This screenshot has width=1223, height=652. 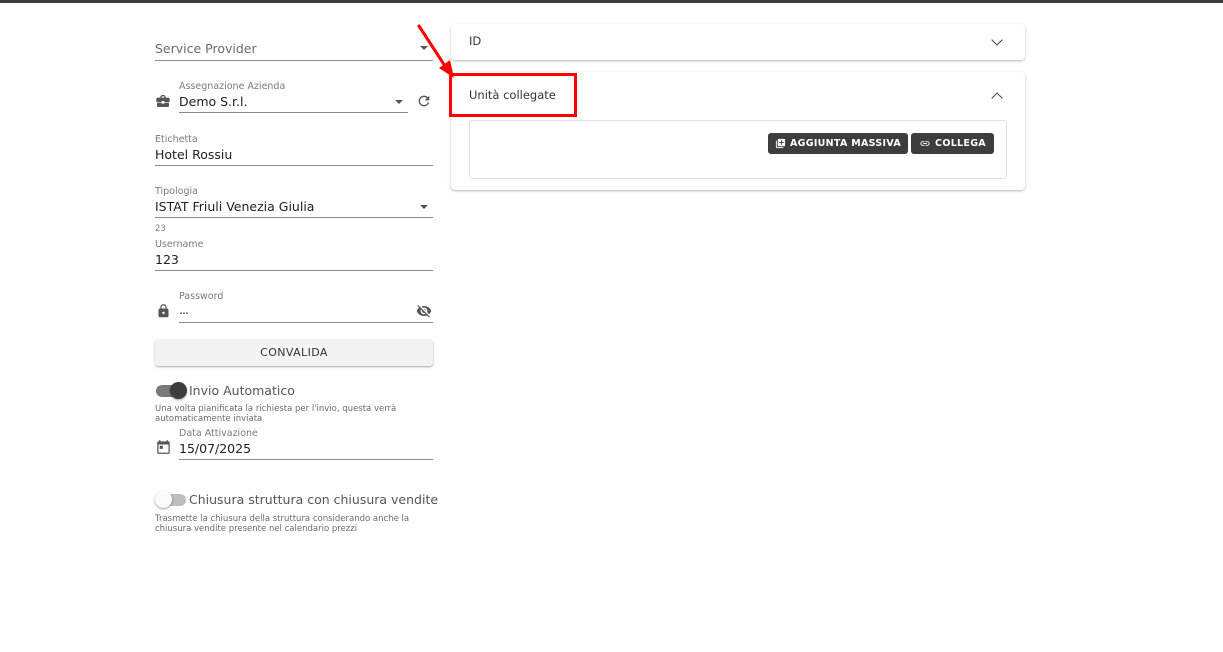 I want to click on top-bar, so click(x=611, y=1).